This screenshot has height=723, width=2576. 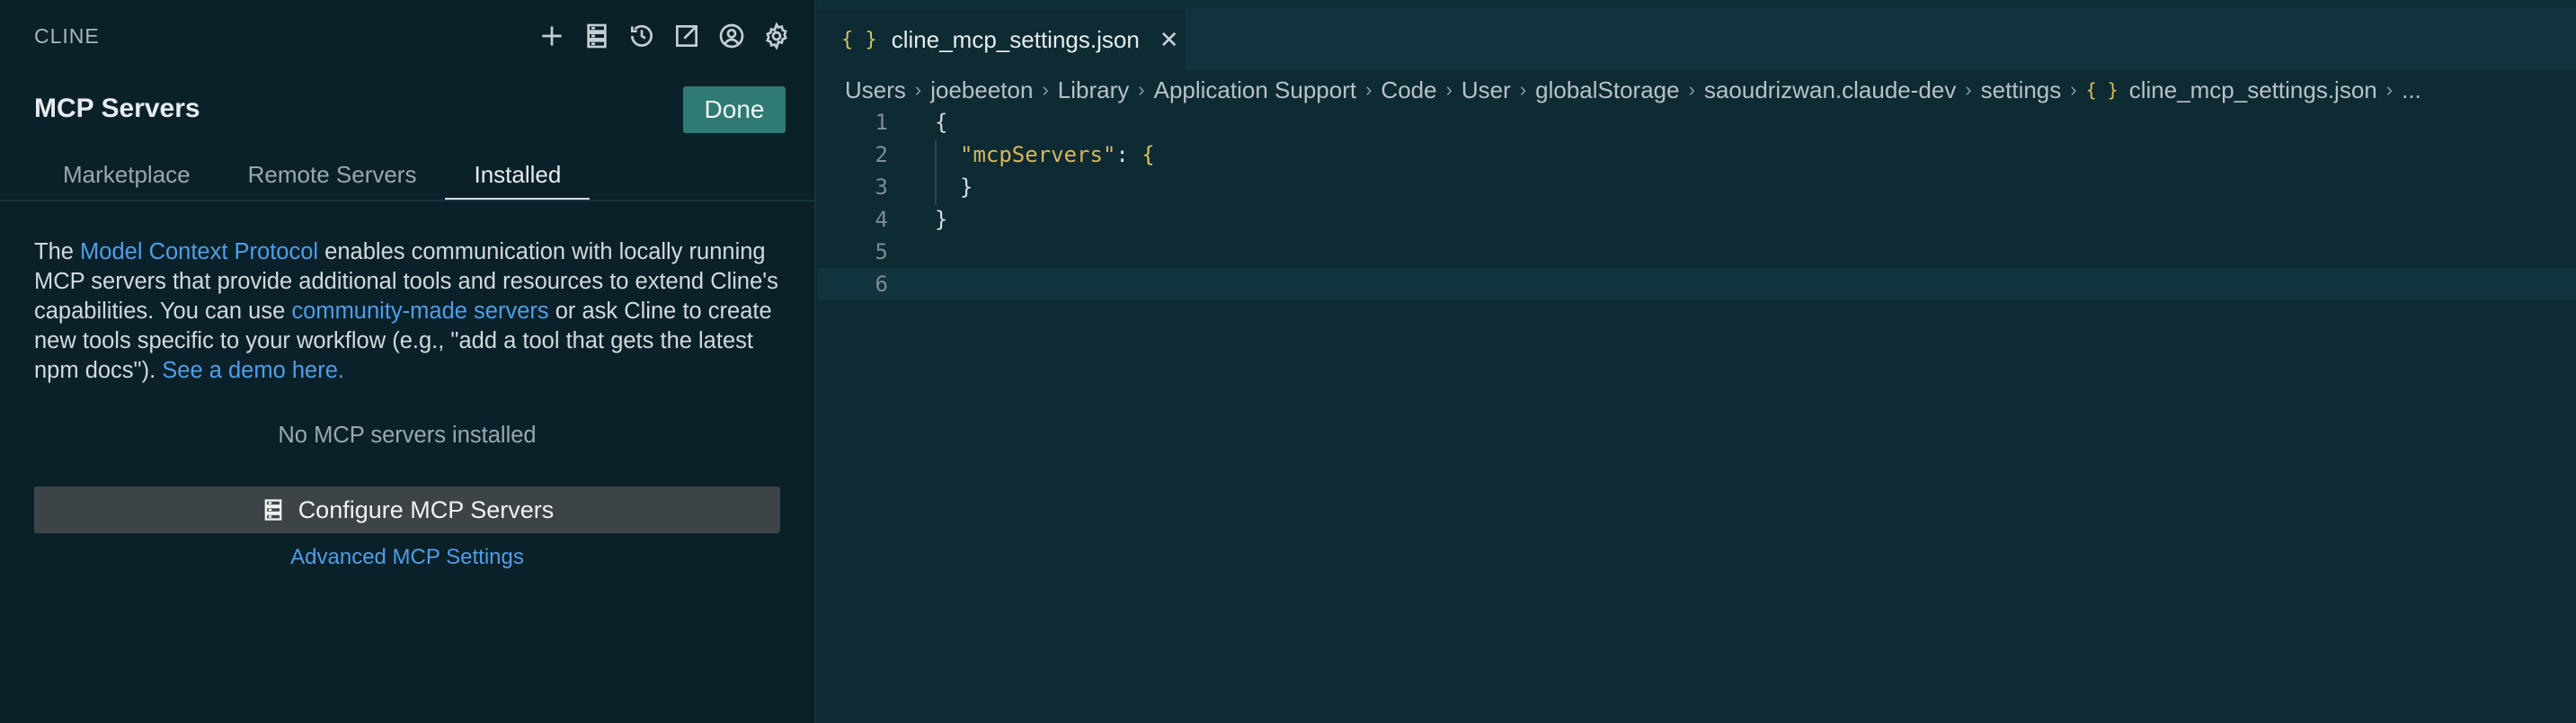 I want to click on breadcrumb-item: joebeeton, so click(x=981, y=90).